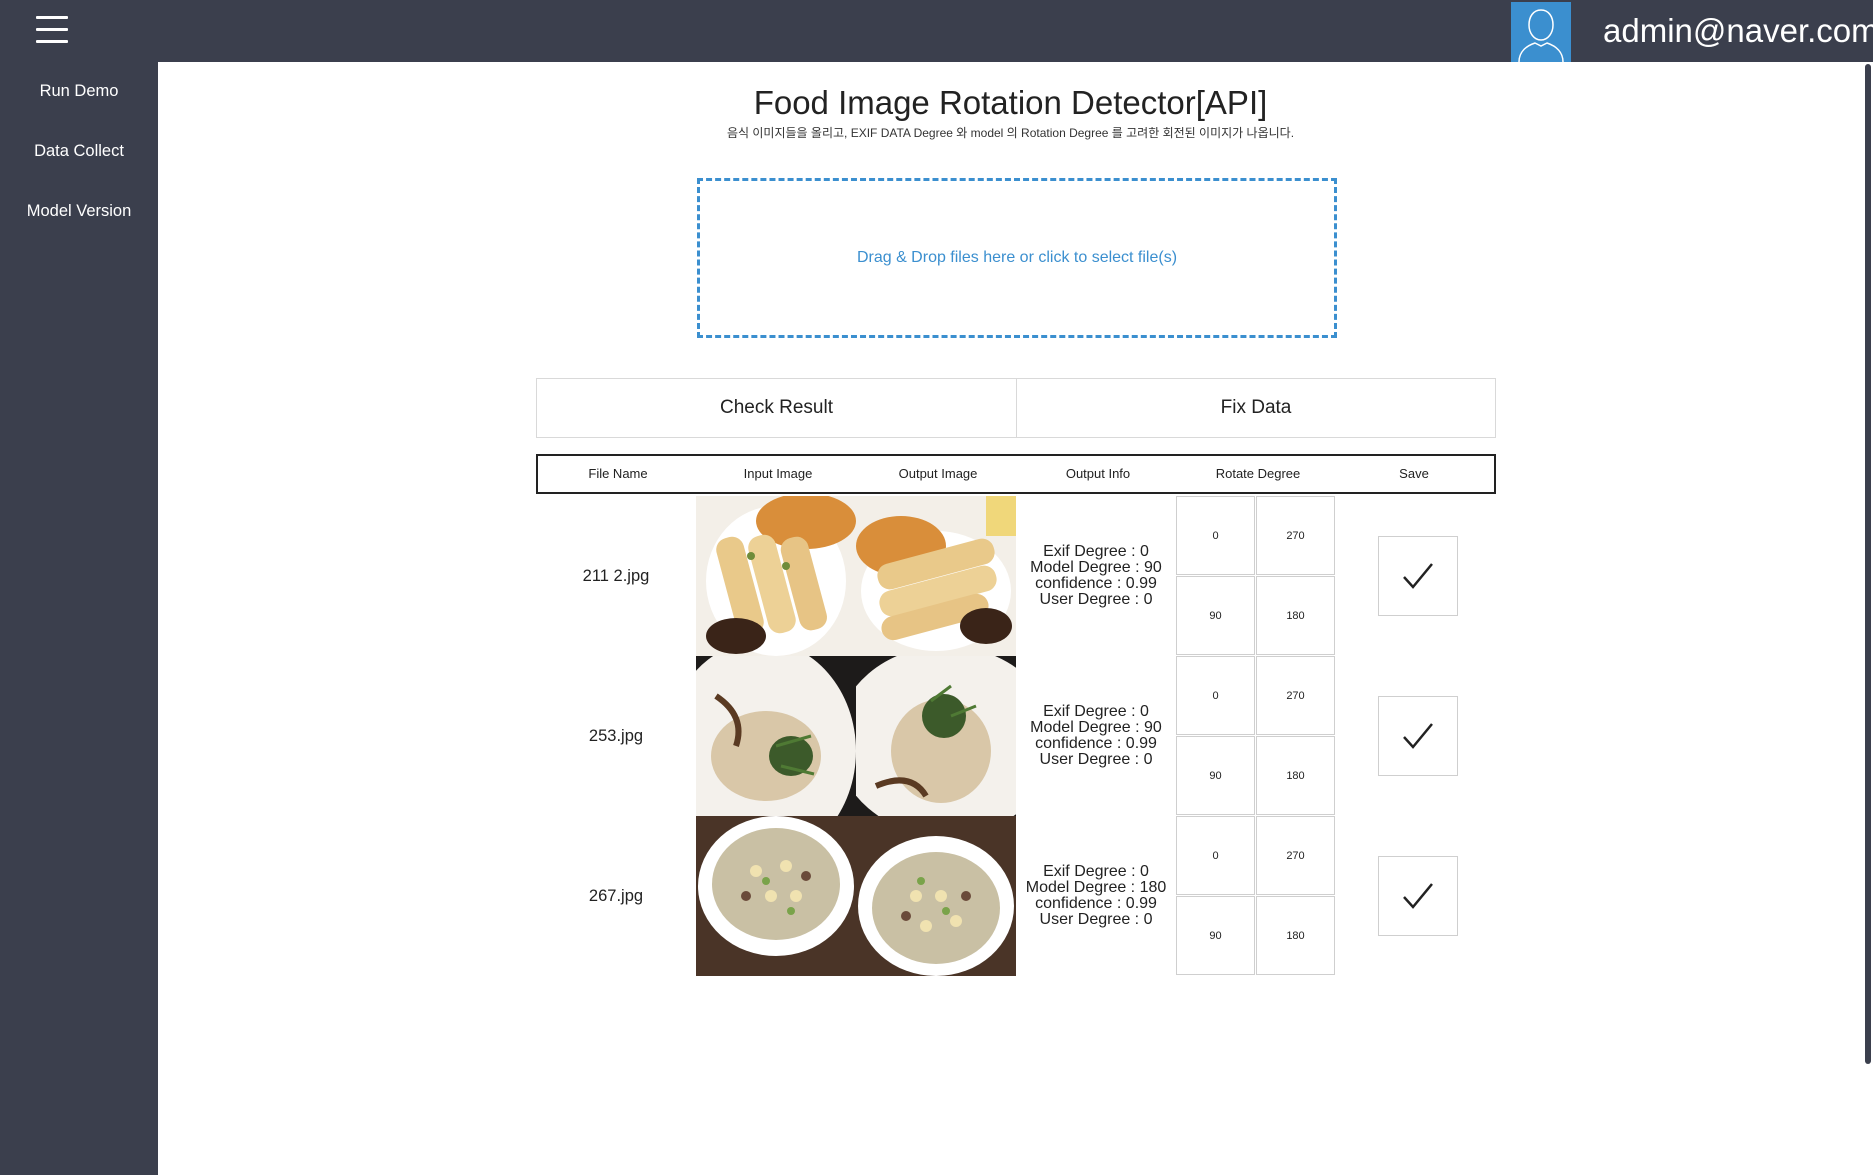 This screenshot has height=1175, width=1873. Describe the element at coordinates (79, 151) in the screenshot. I see `sidebar-item-data-collect: Data Collect` at that location.